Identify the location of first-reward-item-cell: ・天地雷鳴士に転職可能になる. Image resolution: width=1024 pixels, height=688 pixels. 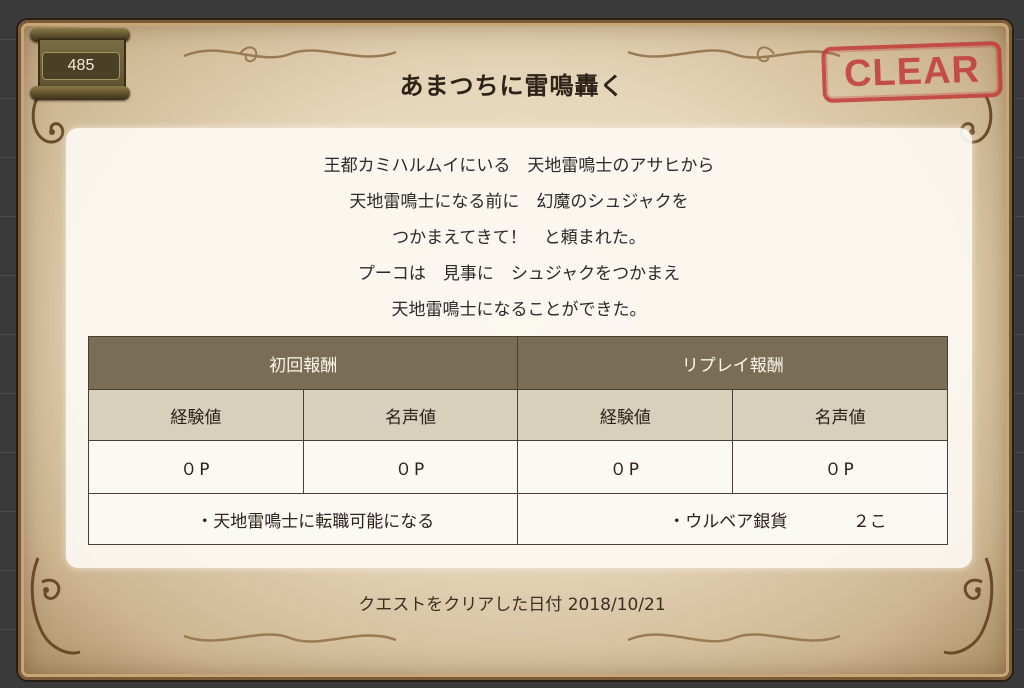
(303, 519).